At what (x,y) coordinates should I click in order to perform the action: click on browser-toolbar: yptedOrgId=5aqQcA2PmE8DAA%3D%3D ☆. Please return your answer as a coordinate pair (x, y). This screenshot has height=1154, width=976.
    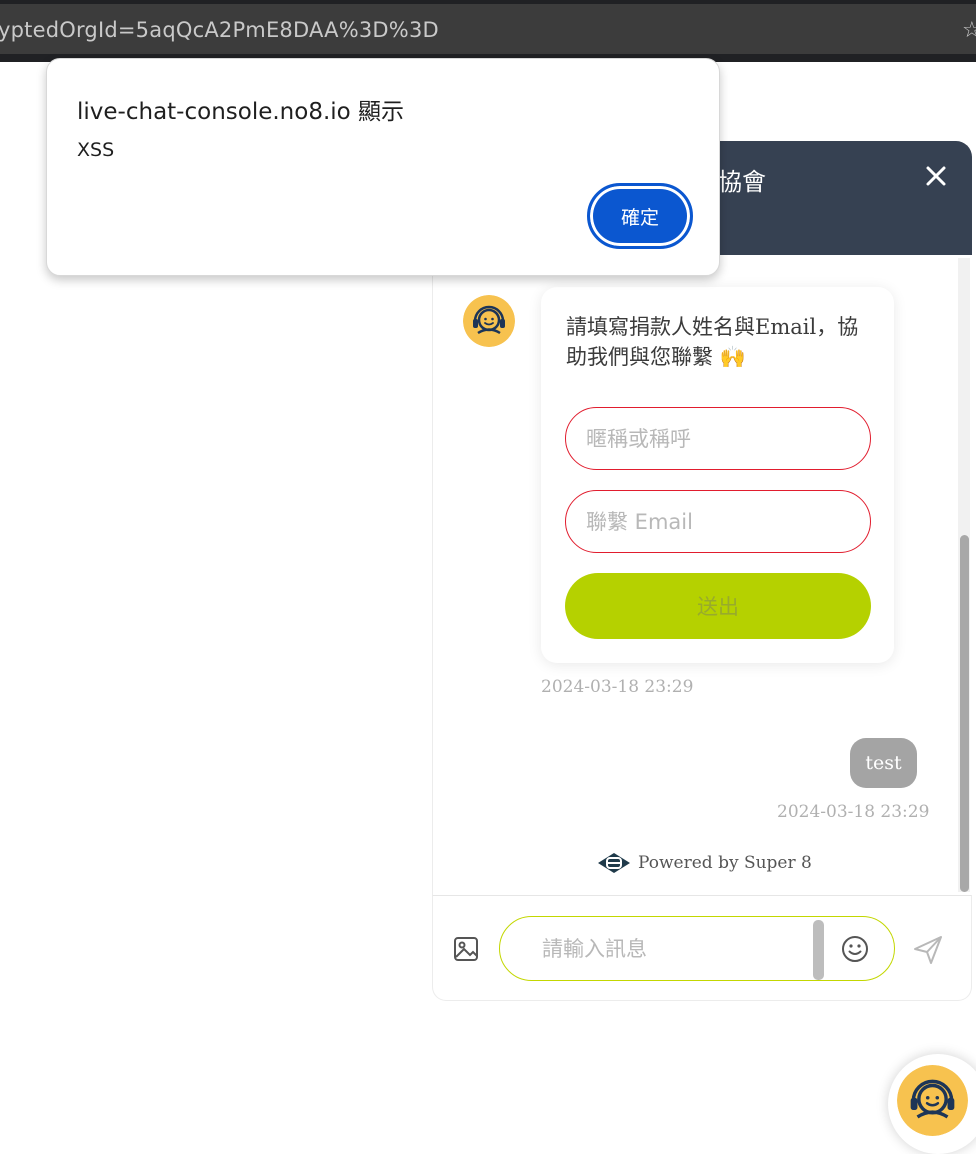
    Looking at the image, I should click on (488, 31).